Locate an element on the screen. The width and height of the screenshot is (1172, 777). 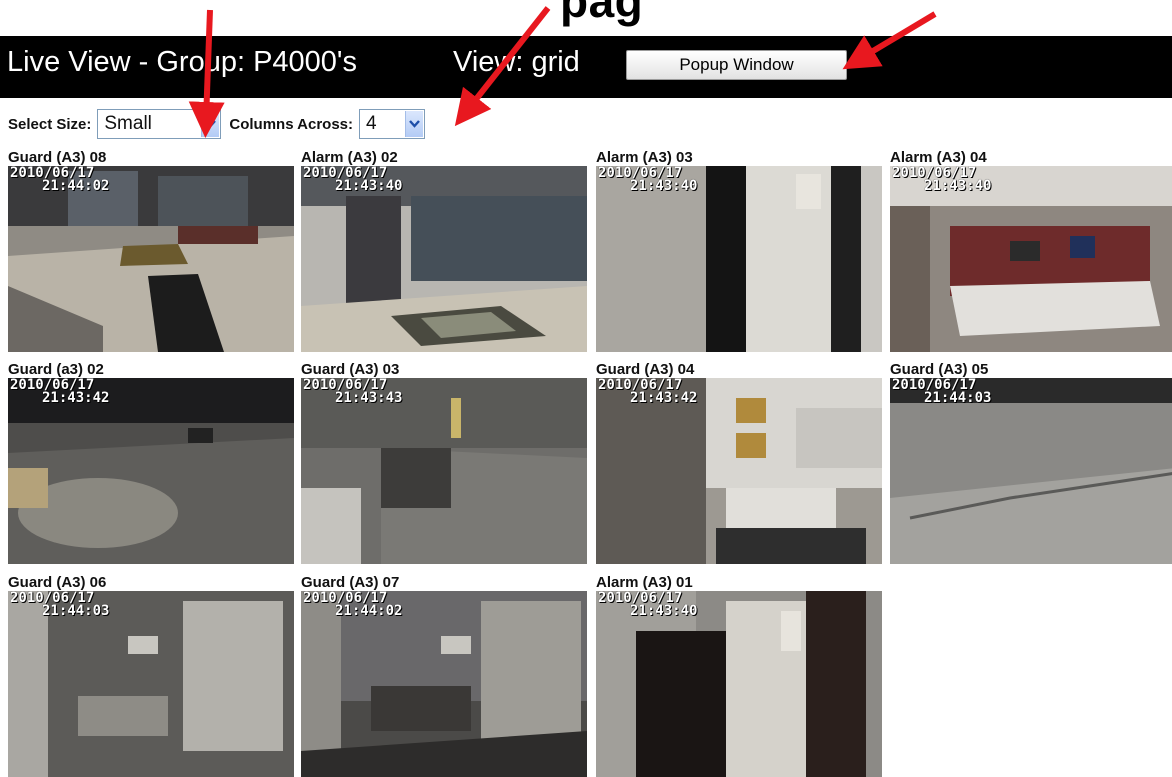
camera-label: Guard (A3) 05 is located at coordinates (939, 369).